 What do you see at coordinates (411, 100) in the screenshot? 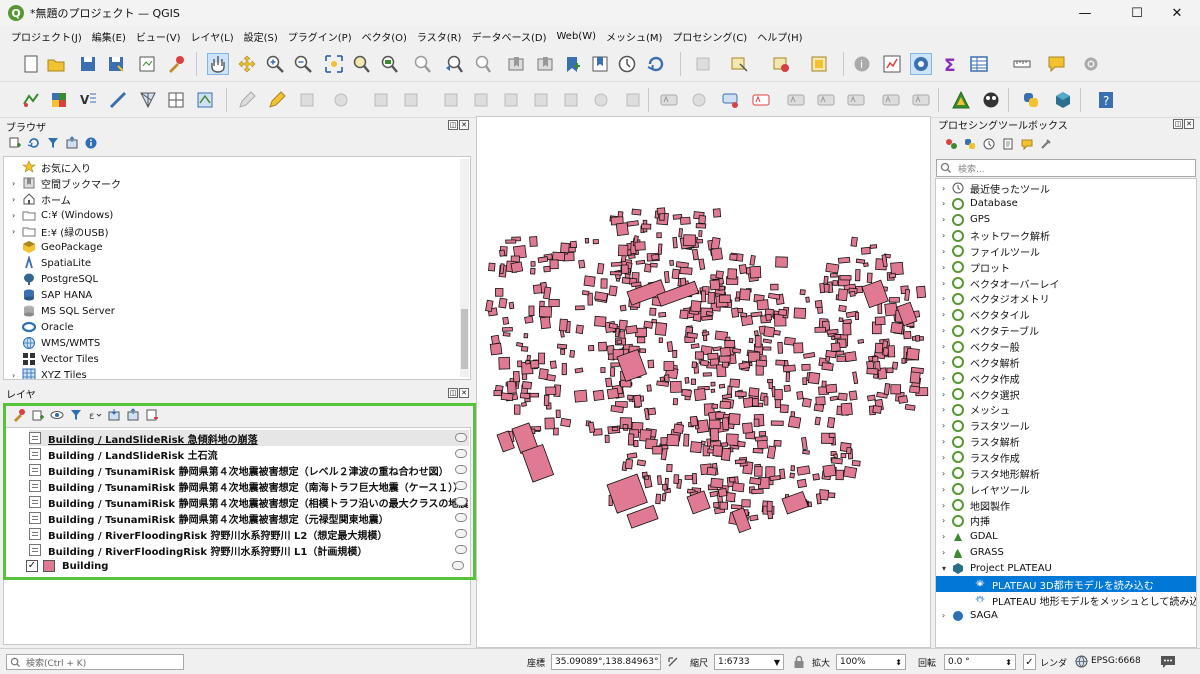
I see `delete-selected-icon` at bounding box center [411, 100].